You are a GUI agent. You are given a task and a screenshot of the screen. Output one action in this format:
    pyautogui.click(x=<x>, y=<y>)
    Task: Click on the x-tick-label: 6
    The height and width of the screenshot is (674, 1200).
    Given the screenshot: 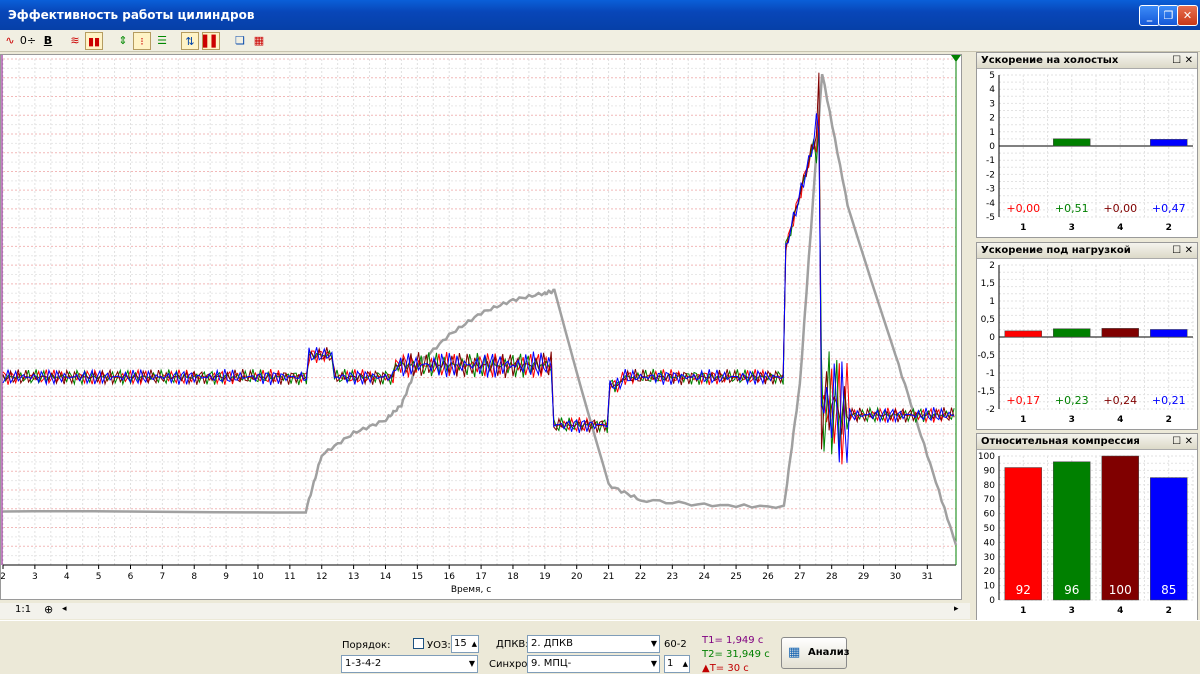 What is the action you would take?
    pyautogui.click(x=131, y=577)
    